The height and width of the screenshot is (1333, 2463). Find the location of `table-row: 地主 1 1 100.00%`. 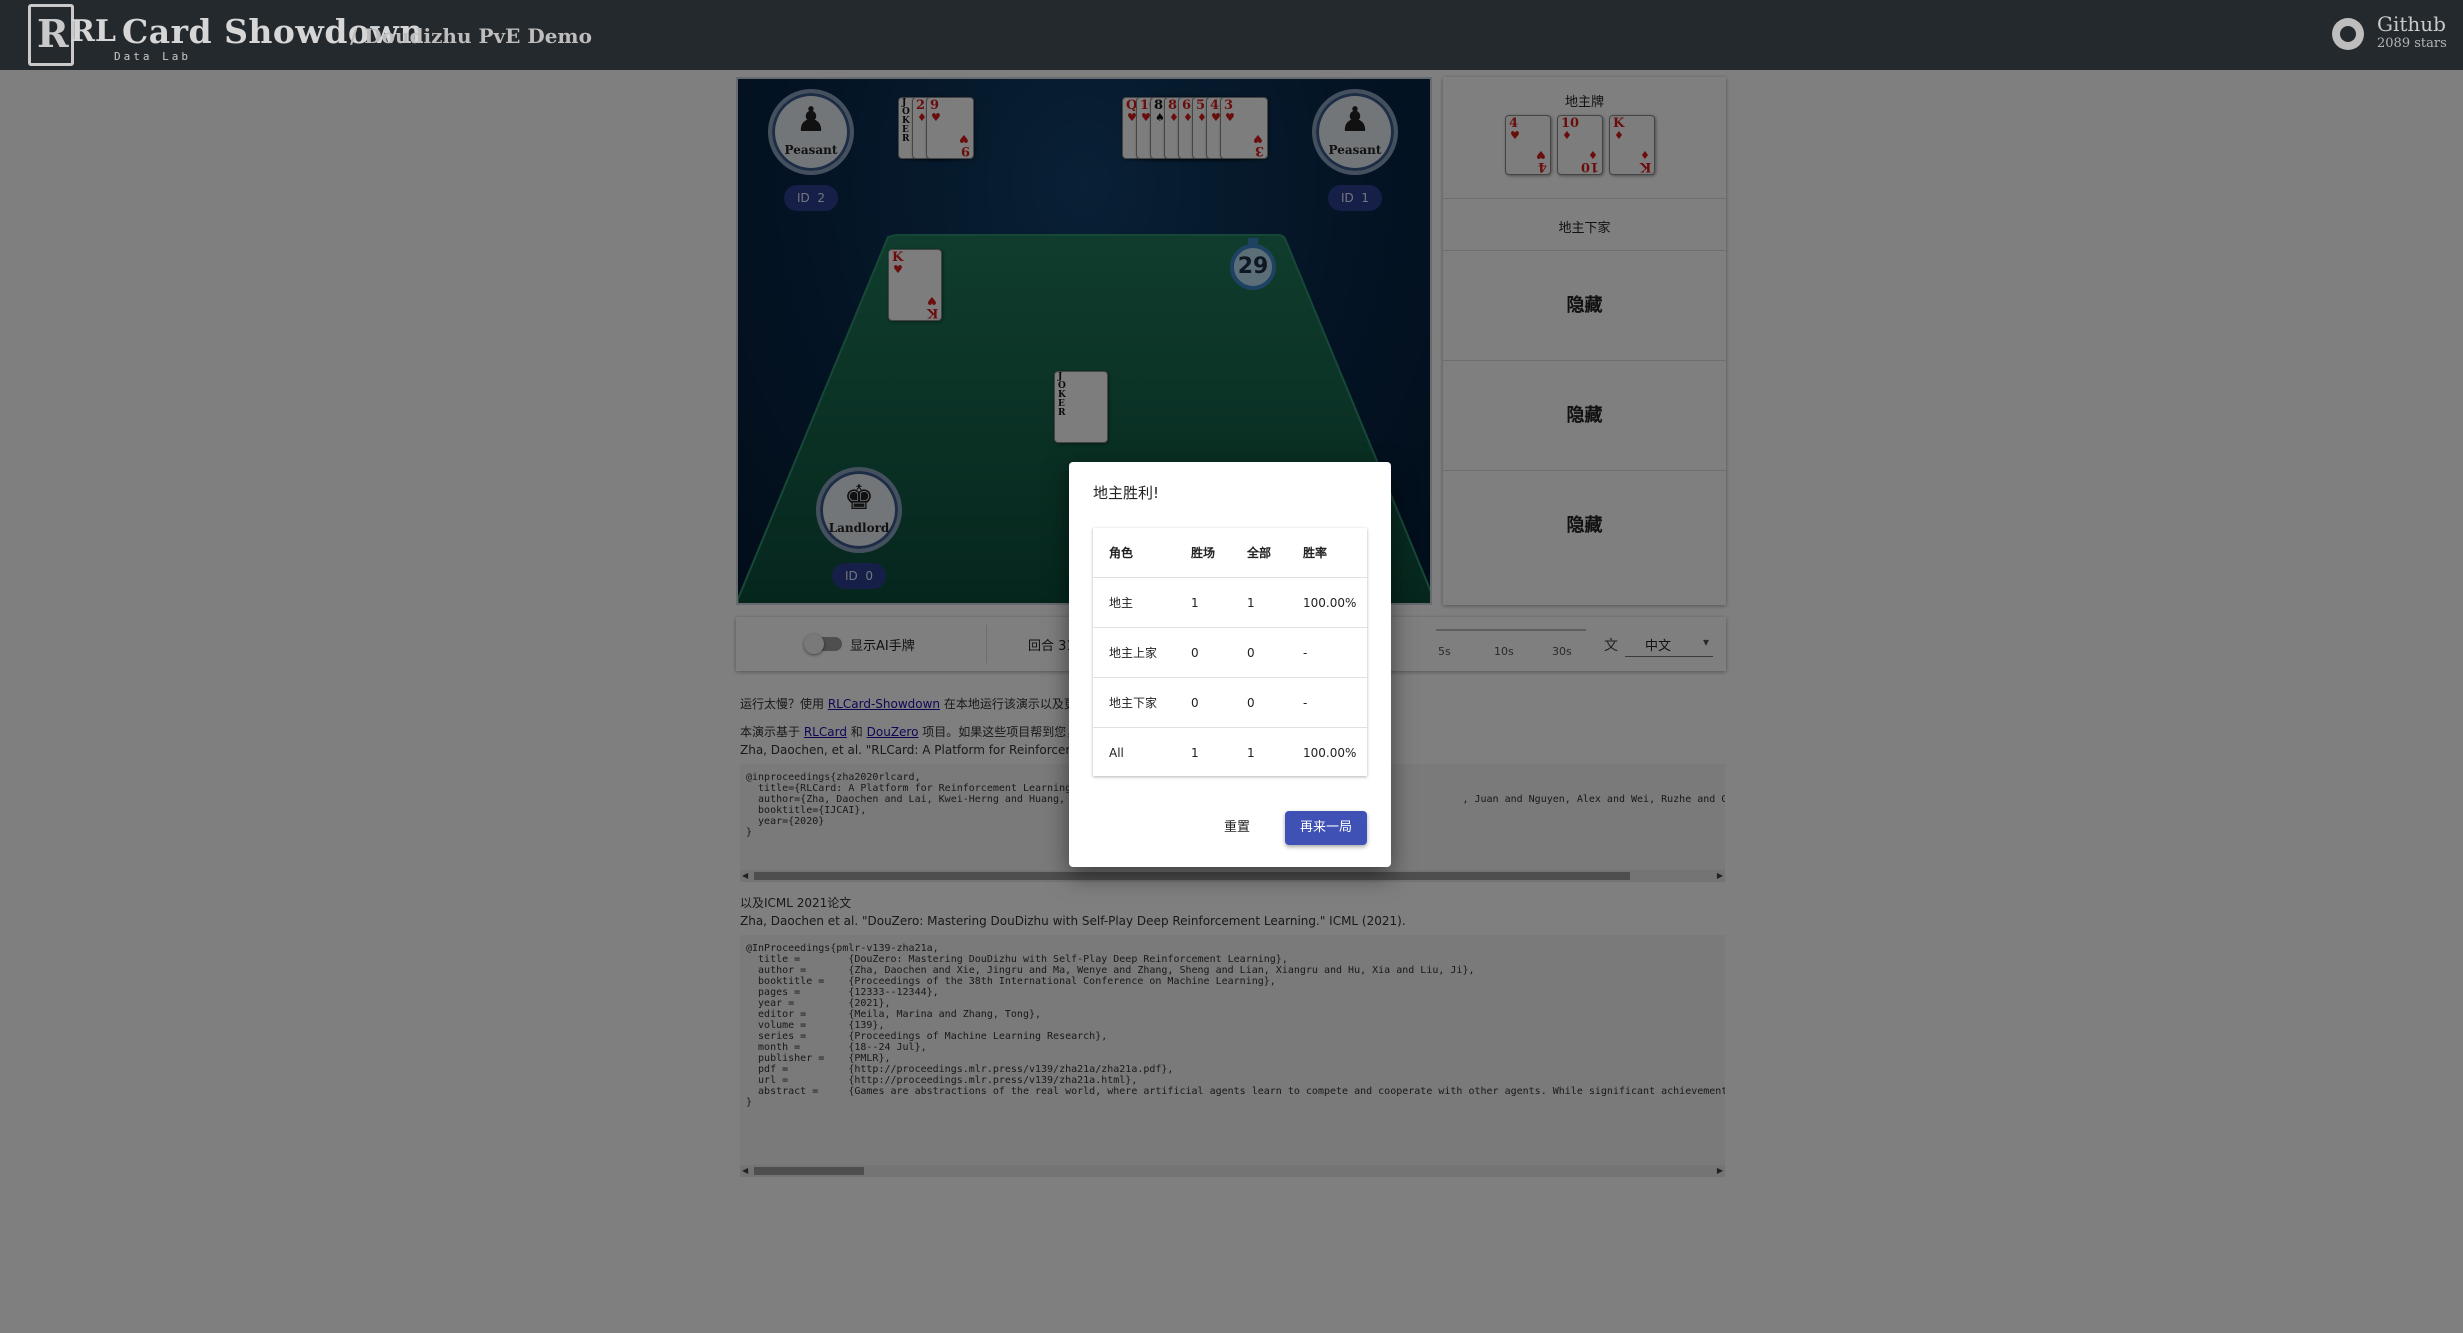

table-row: 地主 1 1 100.00% is located at coordinates (1230, 603).